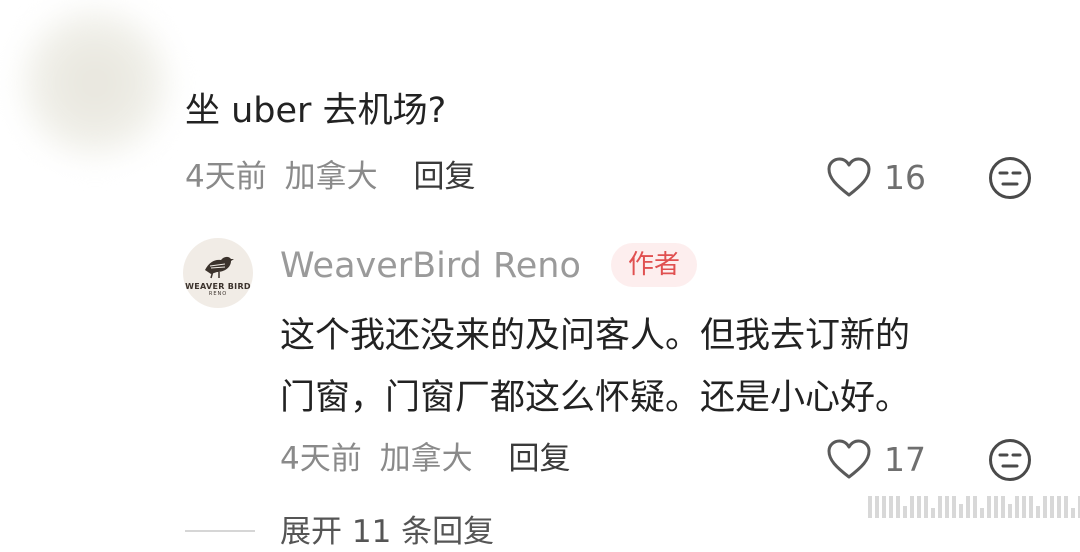  What do you see at coordinates (226, 177) in the screenshot?
I see `comment-time: 4天前` at bounding box center [226, 177].